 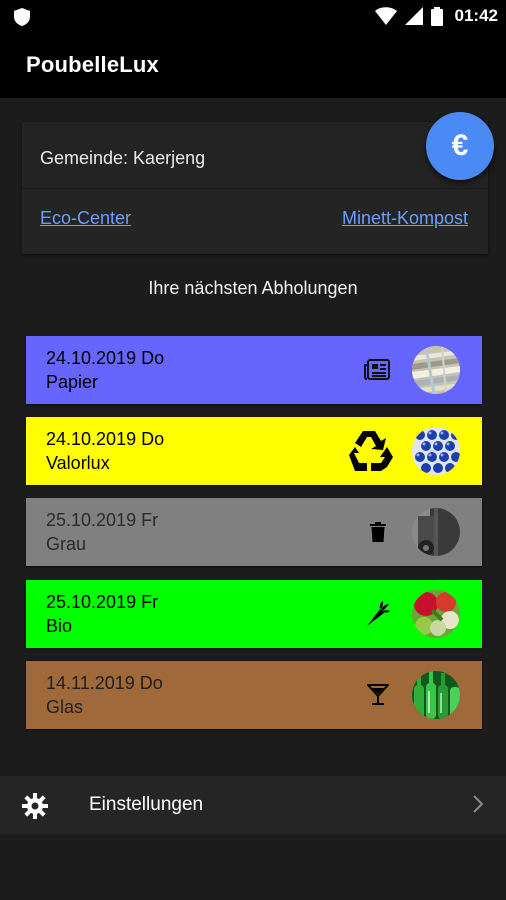 I want to click on status-bar: 01:42, so click(x=253, y=17).